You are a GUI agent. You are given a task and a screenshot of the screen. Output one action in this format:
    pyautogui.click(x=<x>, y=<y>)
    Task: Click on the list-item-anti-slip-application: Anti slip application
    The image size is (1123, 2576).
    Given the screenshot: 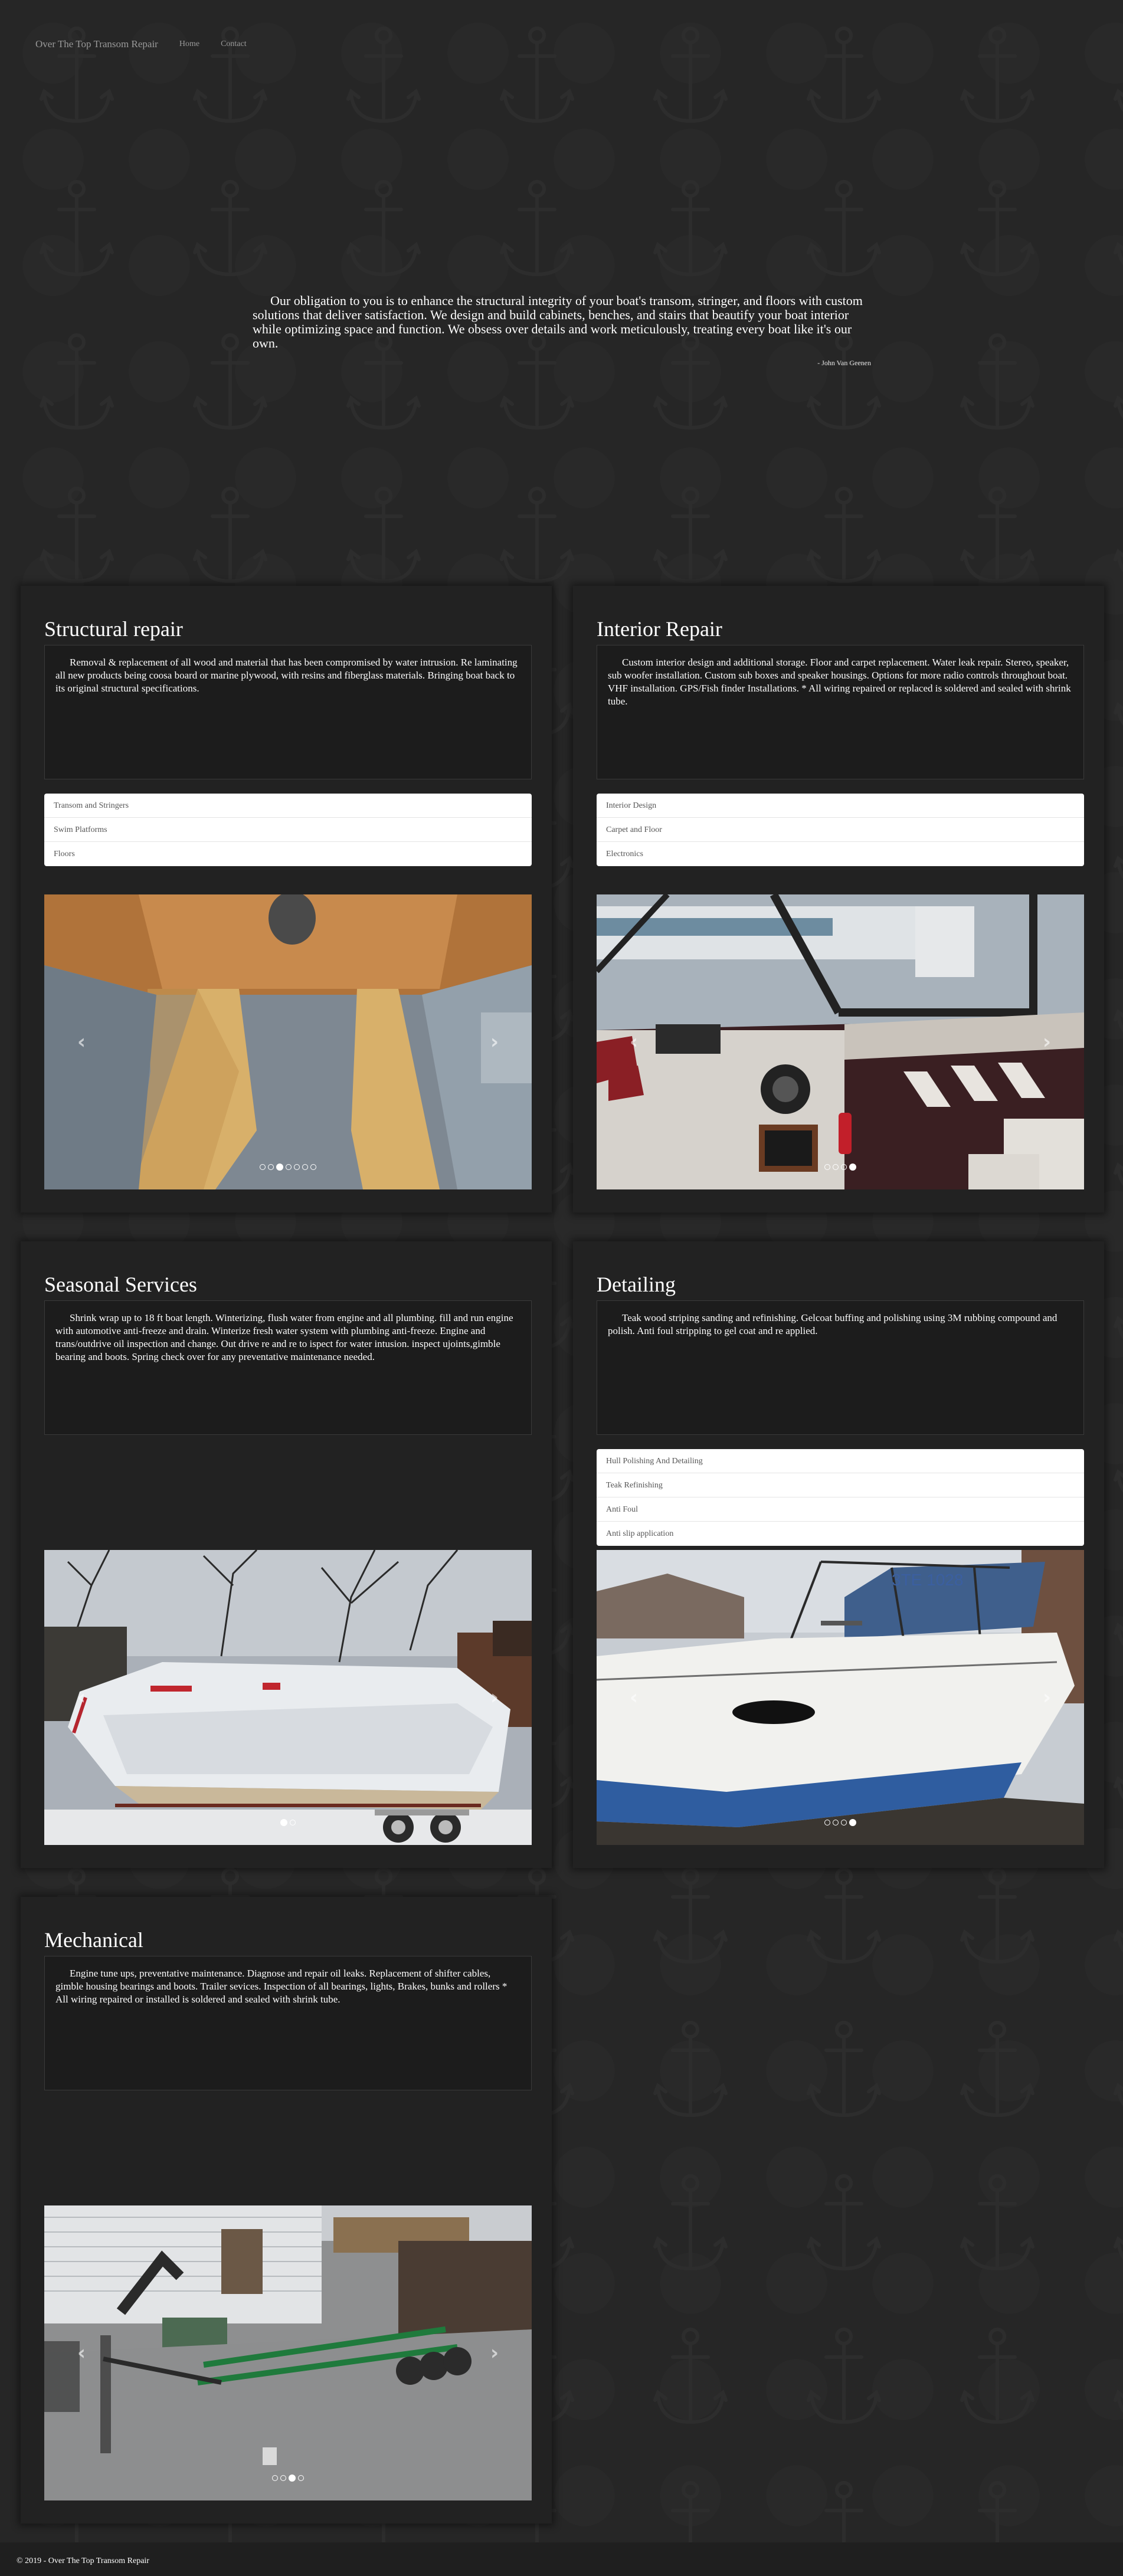 What is the action you would take?
    pyautogui.click(x=840, y=1534)
    